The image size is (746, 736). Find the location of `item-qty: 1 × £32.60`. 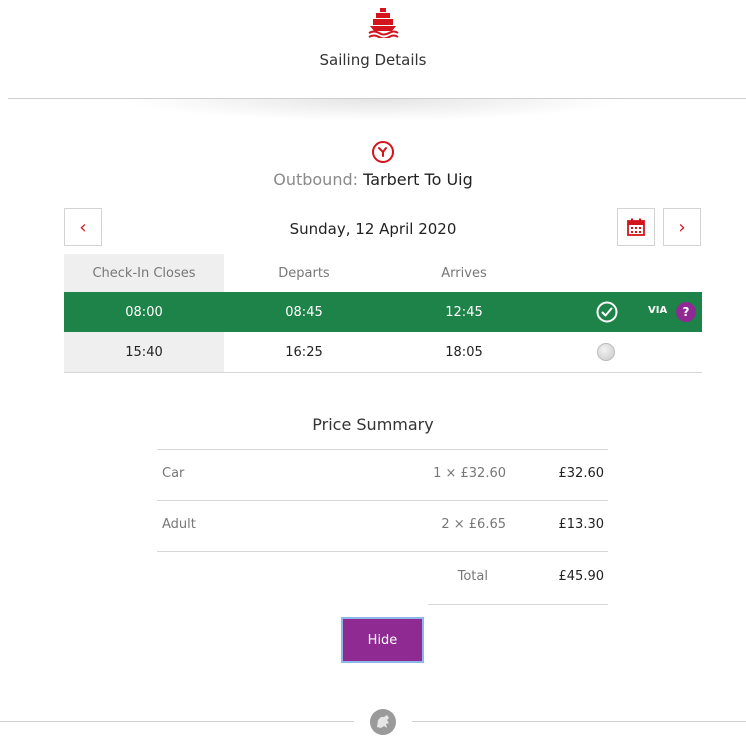

item-qty: 1 × £32.60 is located at coordinates (469, 473).